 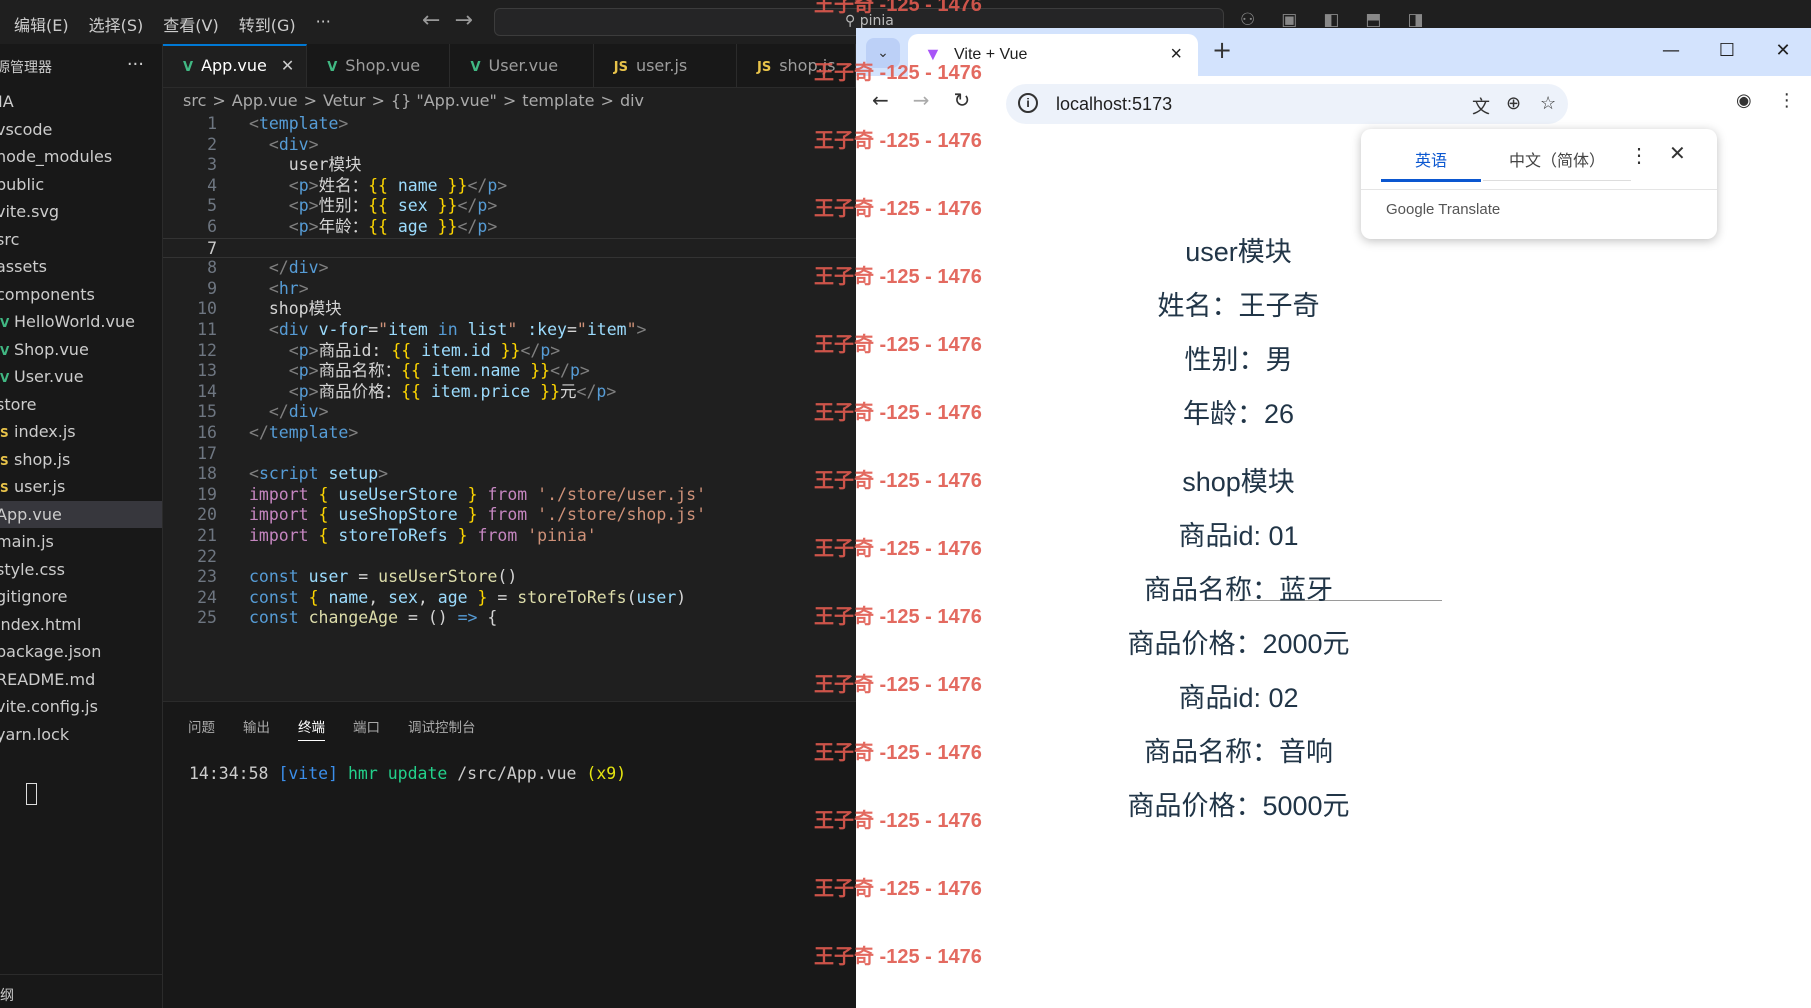 What do you see at coordinates (1639, 155) in the screenshot?
I see `translate-more-icon: ⋮` at bounding box center [1639, 155].